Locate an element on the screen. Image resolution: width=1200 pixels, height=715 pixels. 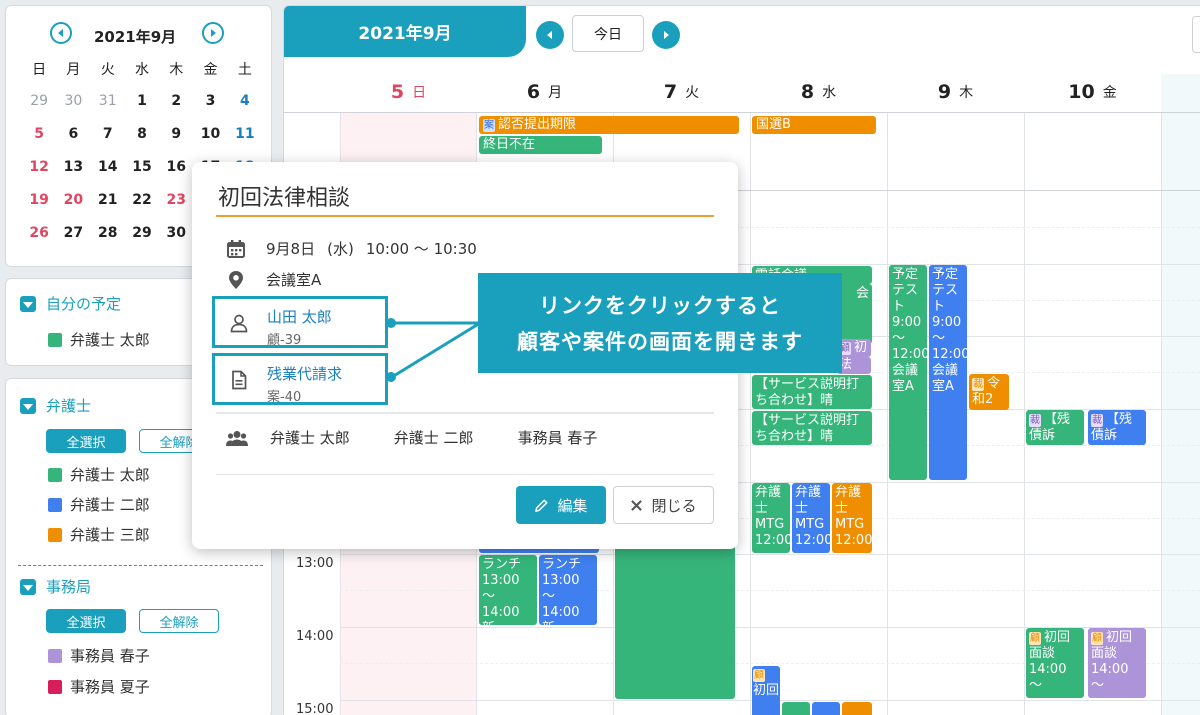
date-cell: 20 is located at coordinates (73, 200).